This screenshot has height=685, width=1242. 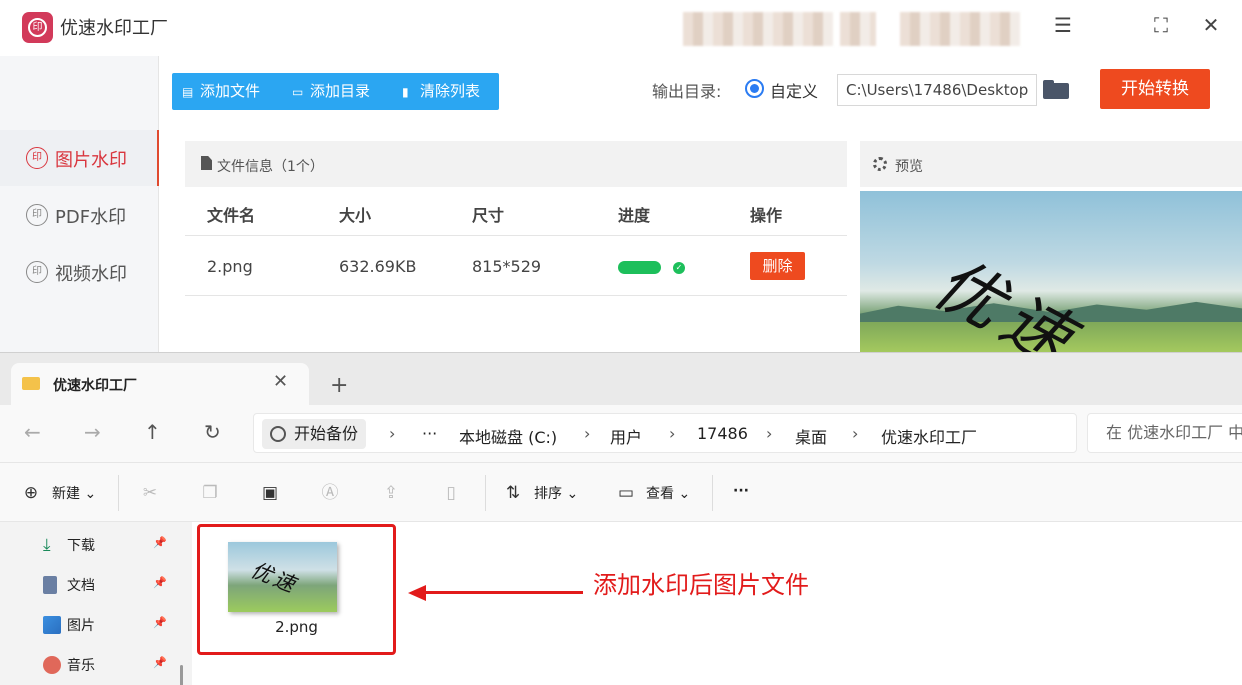 I want to click on refresh-icon: ↻, so click(x=212, y=432).